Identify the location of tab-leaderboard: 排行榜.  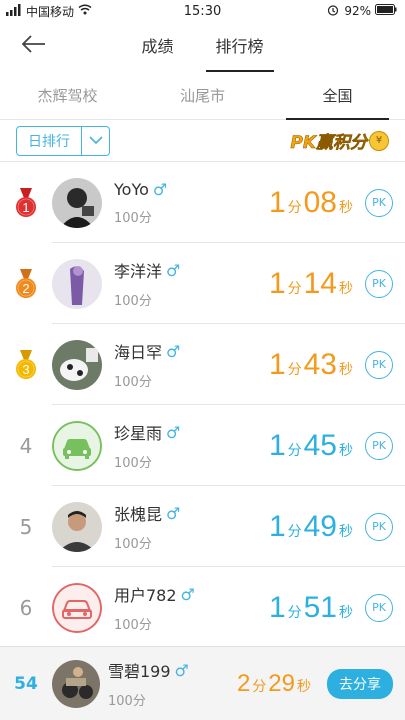
(239, 47).